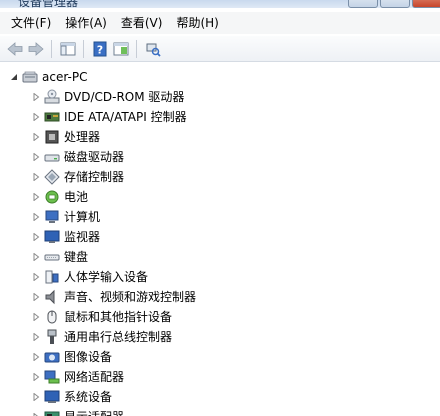  Describe the element at coordinates (118, 317) in the screenshot. I see `tree-category-label: 鼠标和其他指针设备` at that location.